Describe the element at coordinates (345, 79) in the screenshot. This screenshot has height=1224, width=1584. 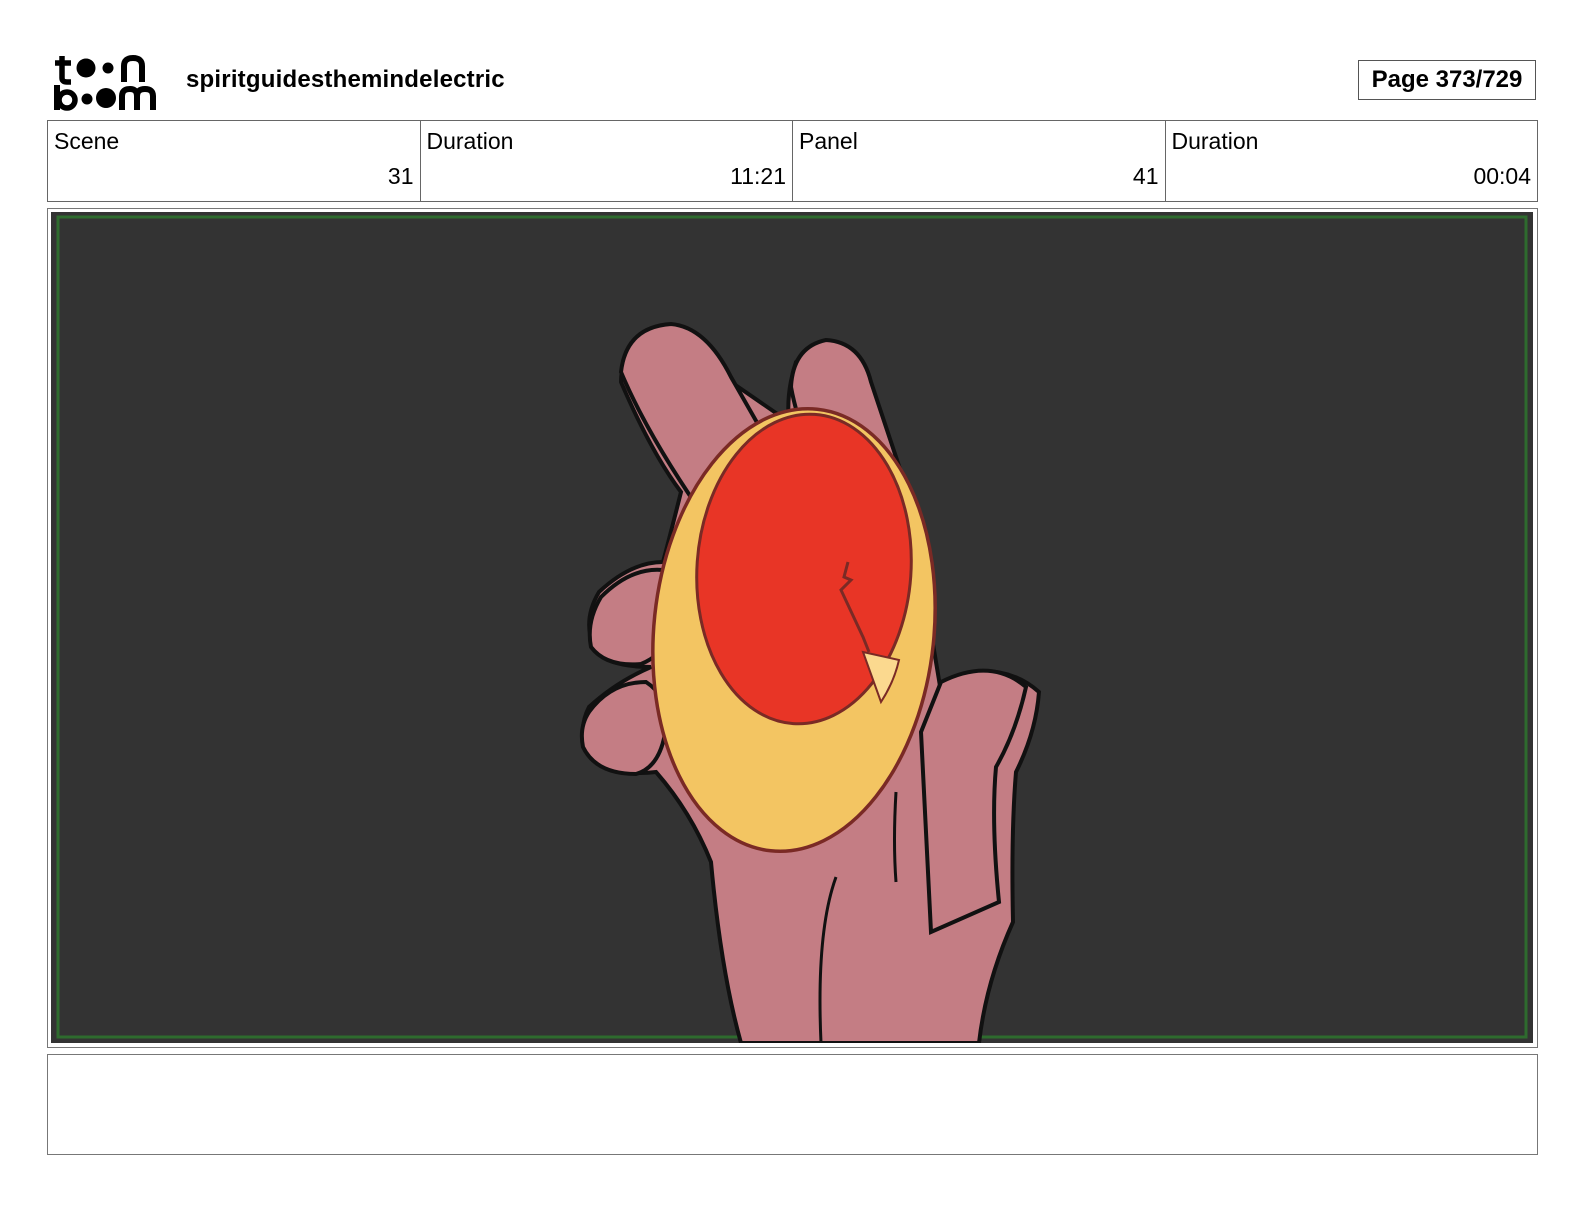
I see `project-title: spiritguidesthemindelectric` at that location.